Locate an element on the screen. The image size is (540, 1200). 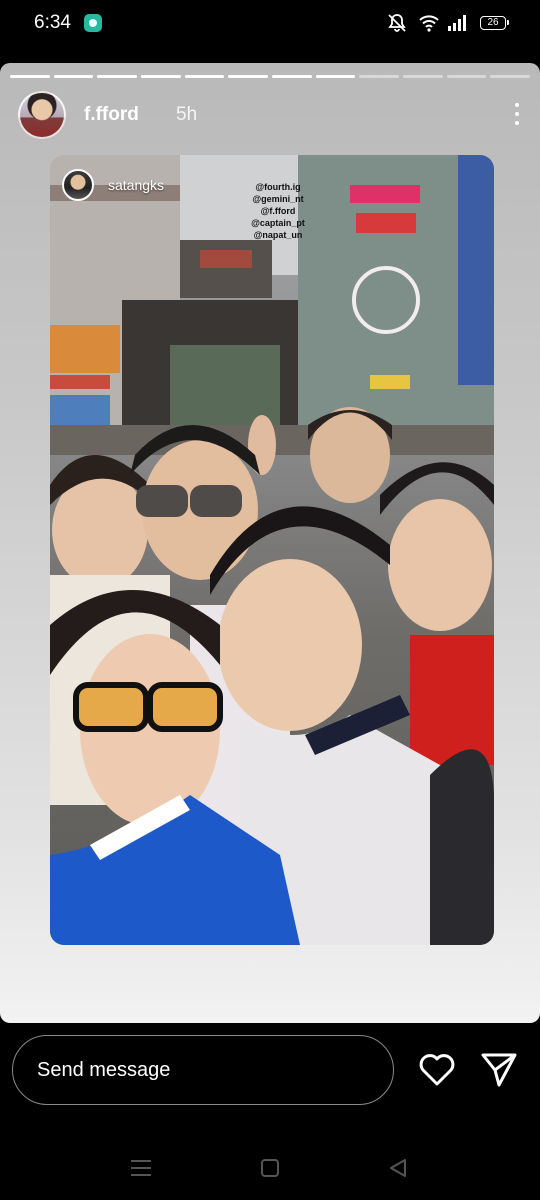
signal-icon is located at coordinates (457, 23).